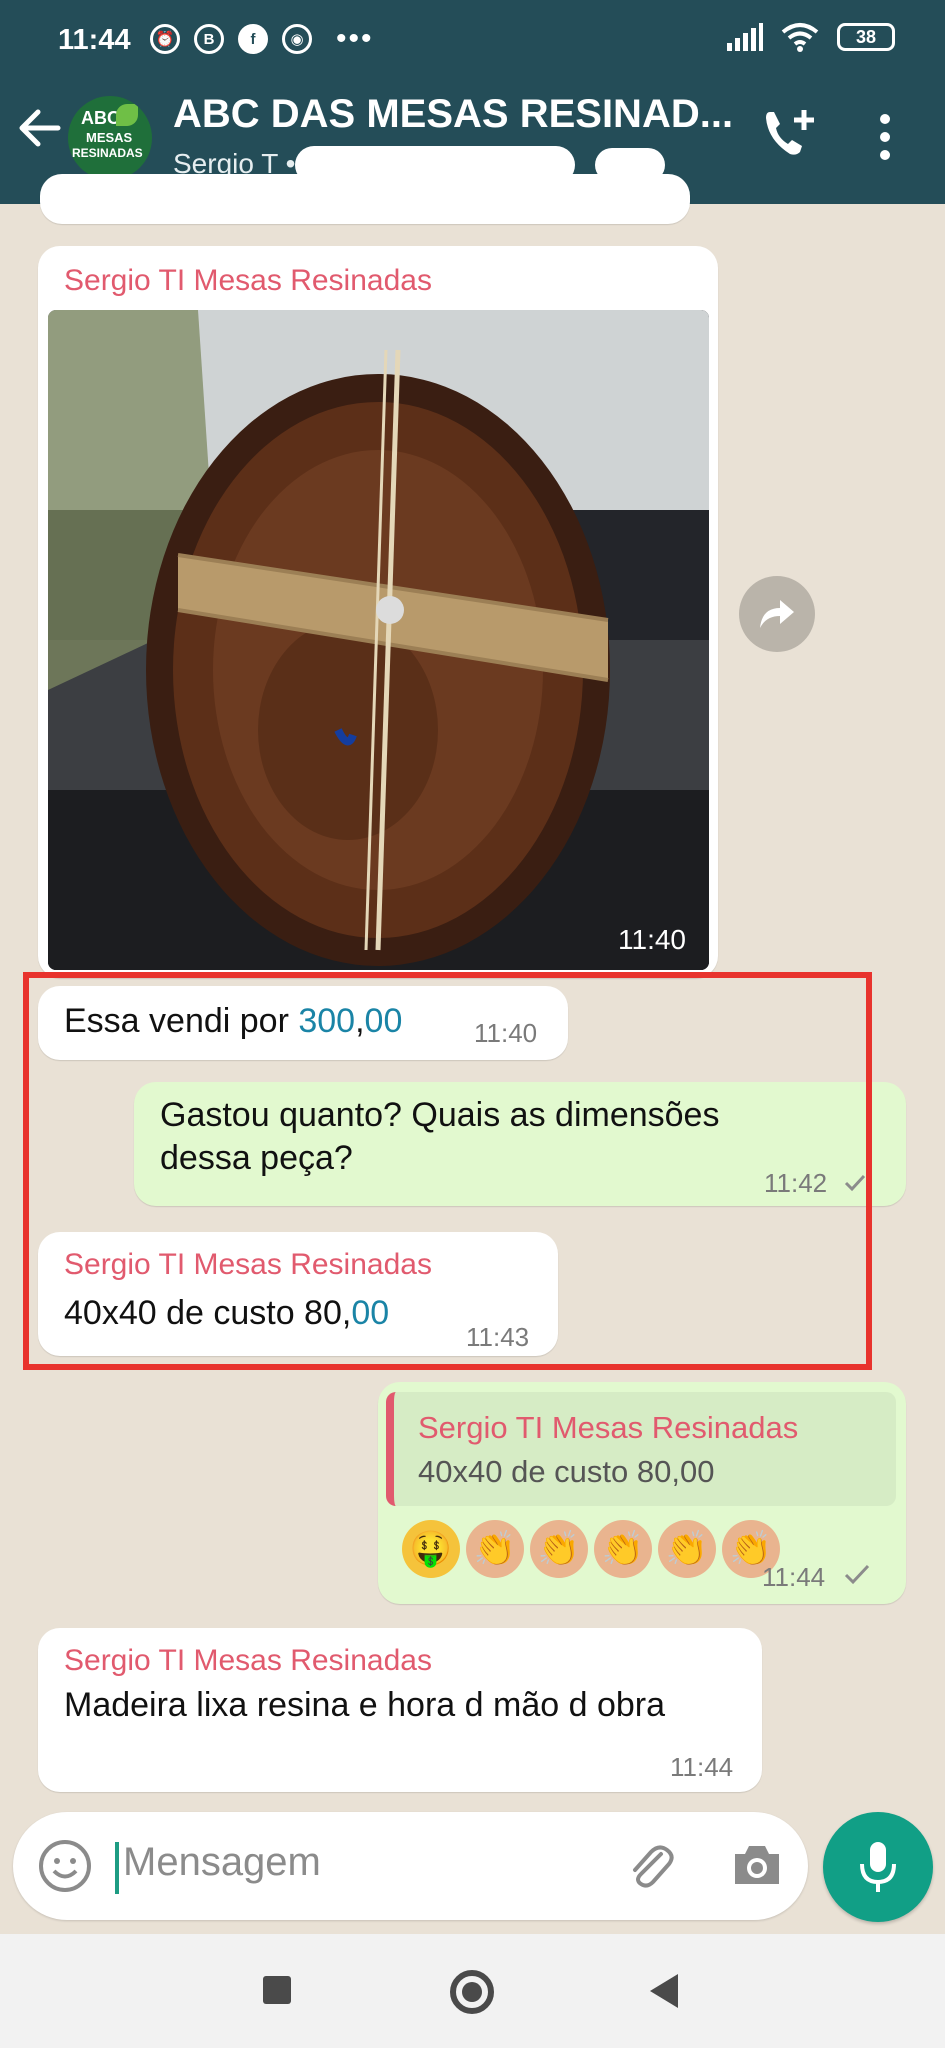 This screenshot has height=2048, width=945. Describe the element at coordinates (100, 118) in the screenshot. I see `avatar-line-1: ABC` at that location.